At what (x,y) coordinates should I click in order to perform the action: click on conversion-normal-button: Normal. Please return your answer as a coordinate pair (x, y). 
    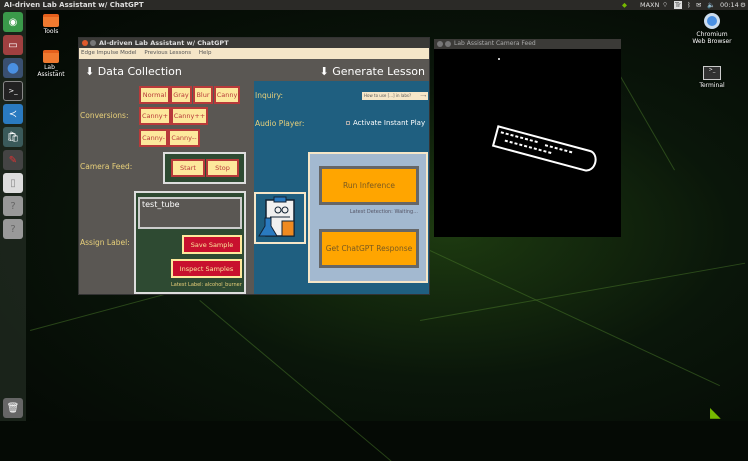
    Looking at the image, I should click on (154, 95).